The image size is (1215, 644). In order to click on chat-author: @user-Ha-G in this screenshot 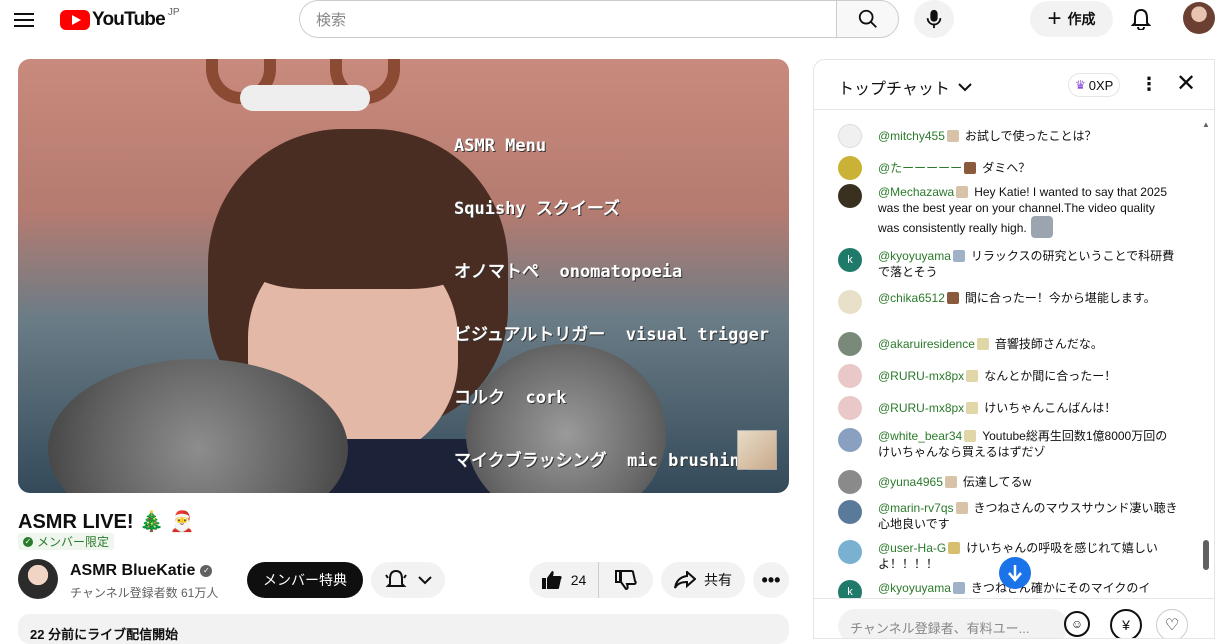, I will do `click(912, 548)`.